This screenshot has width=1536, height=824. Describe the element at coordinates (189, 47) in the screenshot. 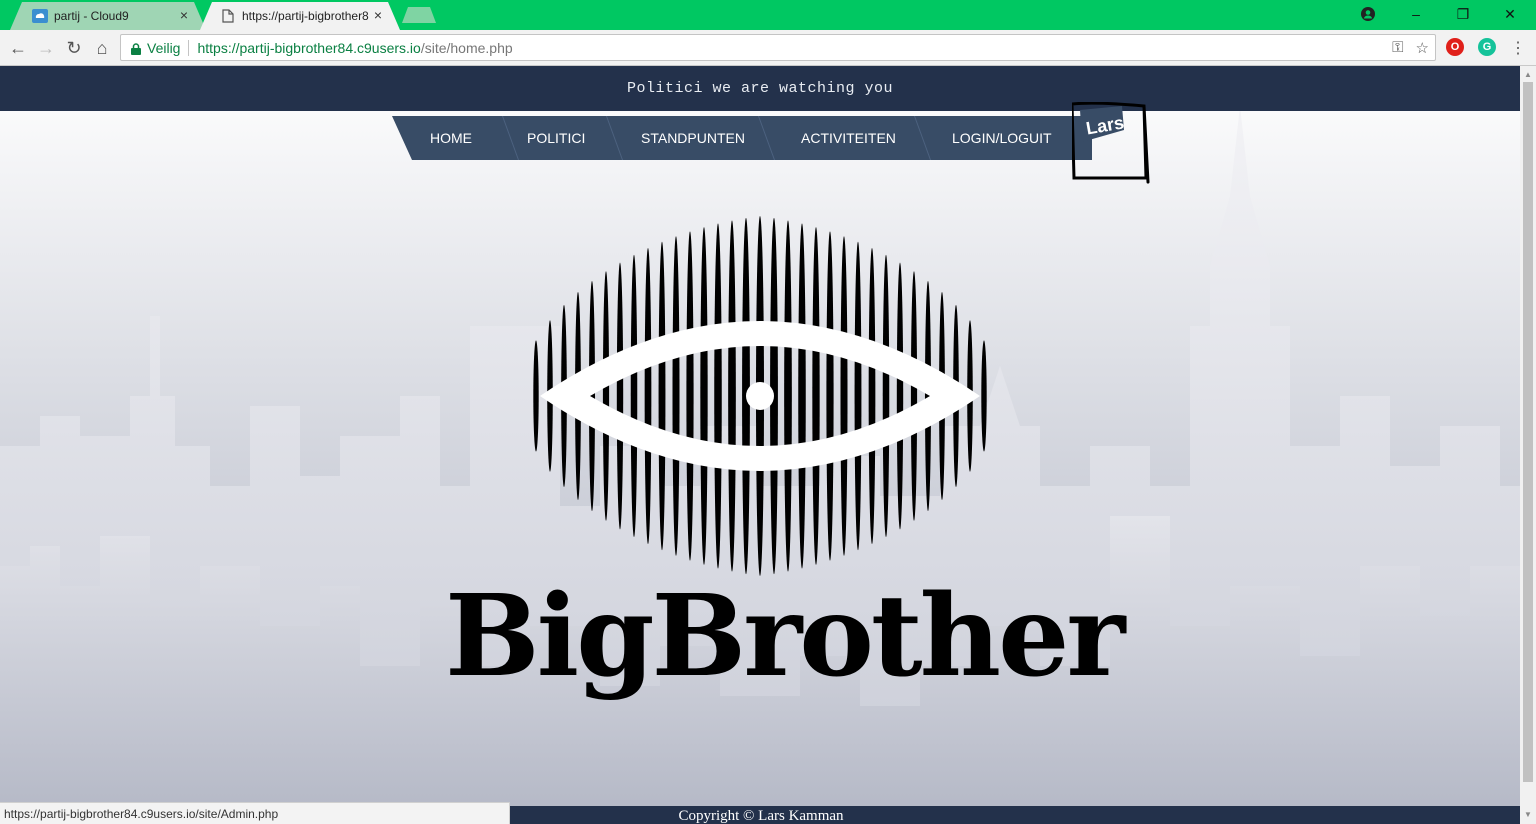

I see `omnibox-separator` at that location.